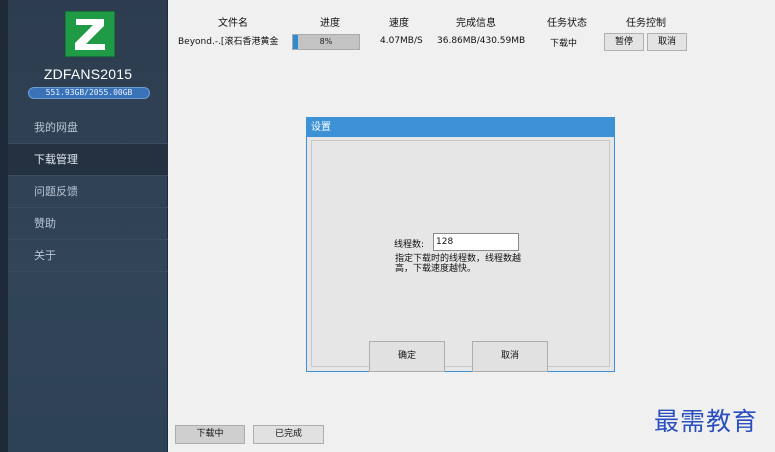  I want to click on col-done-info: 完成信息, so click(476, 23).